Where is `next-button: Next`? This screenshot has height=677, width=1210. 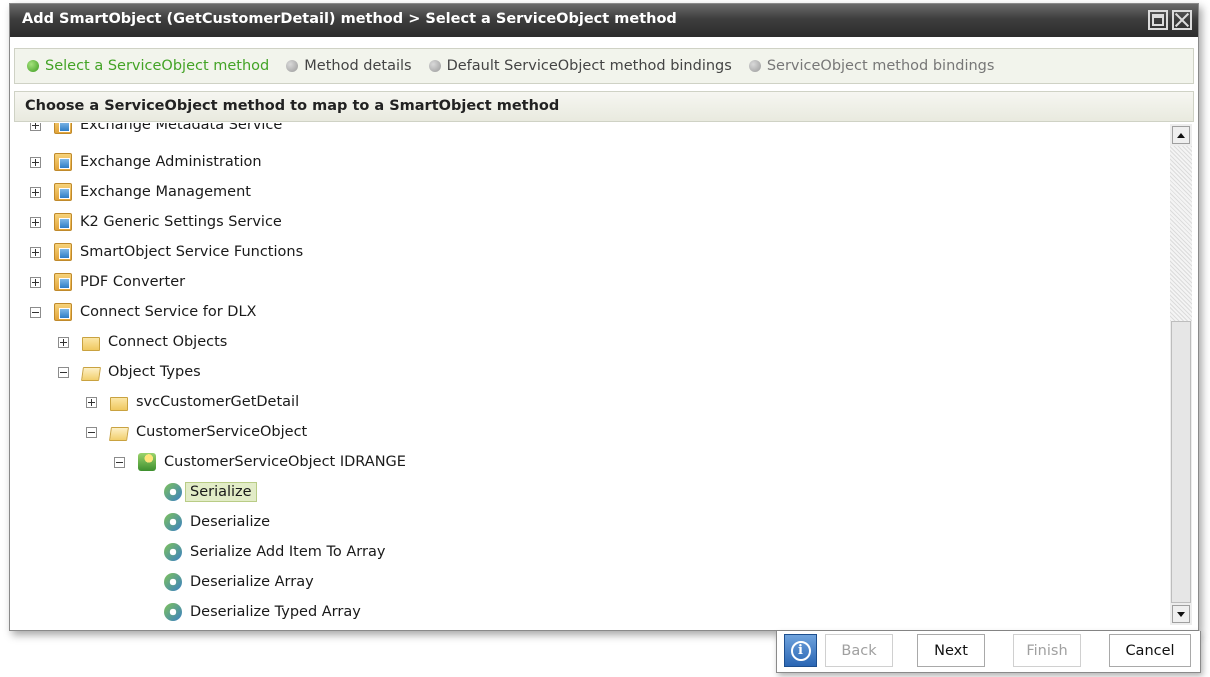
next-button: Next is located at coordinates (951, 650).